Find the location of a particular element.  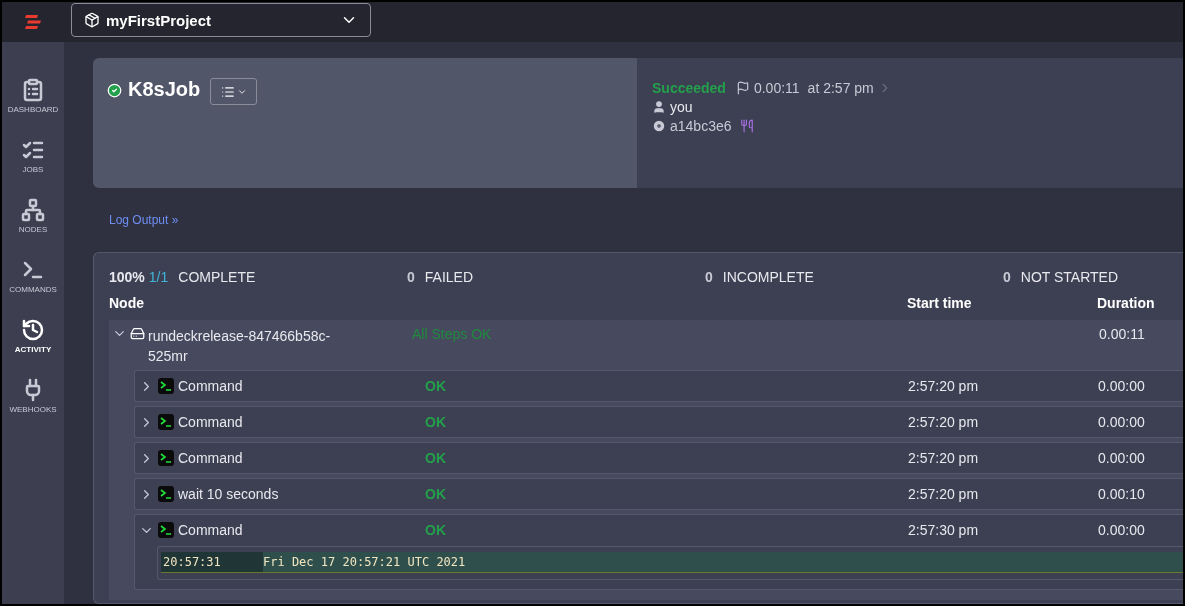

dashboard-icon is located at coordinates (33, 90).